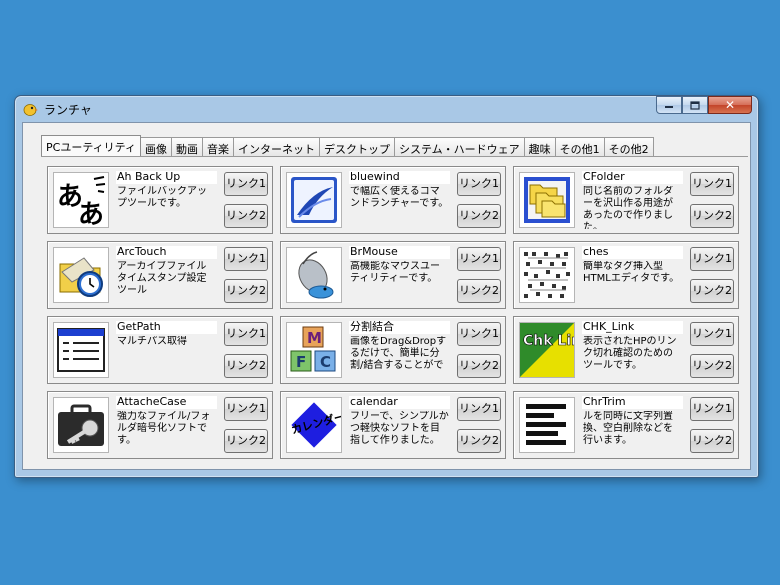 The height and width of the screenshot is (585, 780). Describe the element at coordinates (218, 146) in the screenshot. I see `tab-music: 音楽` at that location.